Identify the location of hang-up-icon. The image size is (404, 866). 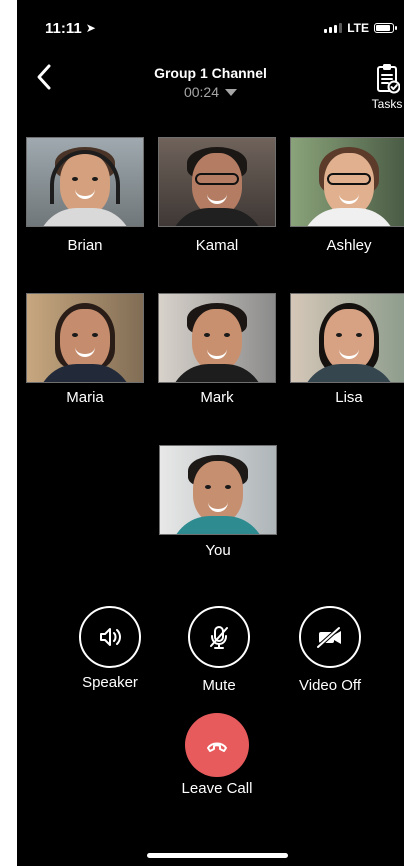
(217, 747).